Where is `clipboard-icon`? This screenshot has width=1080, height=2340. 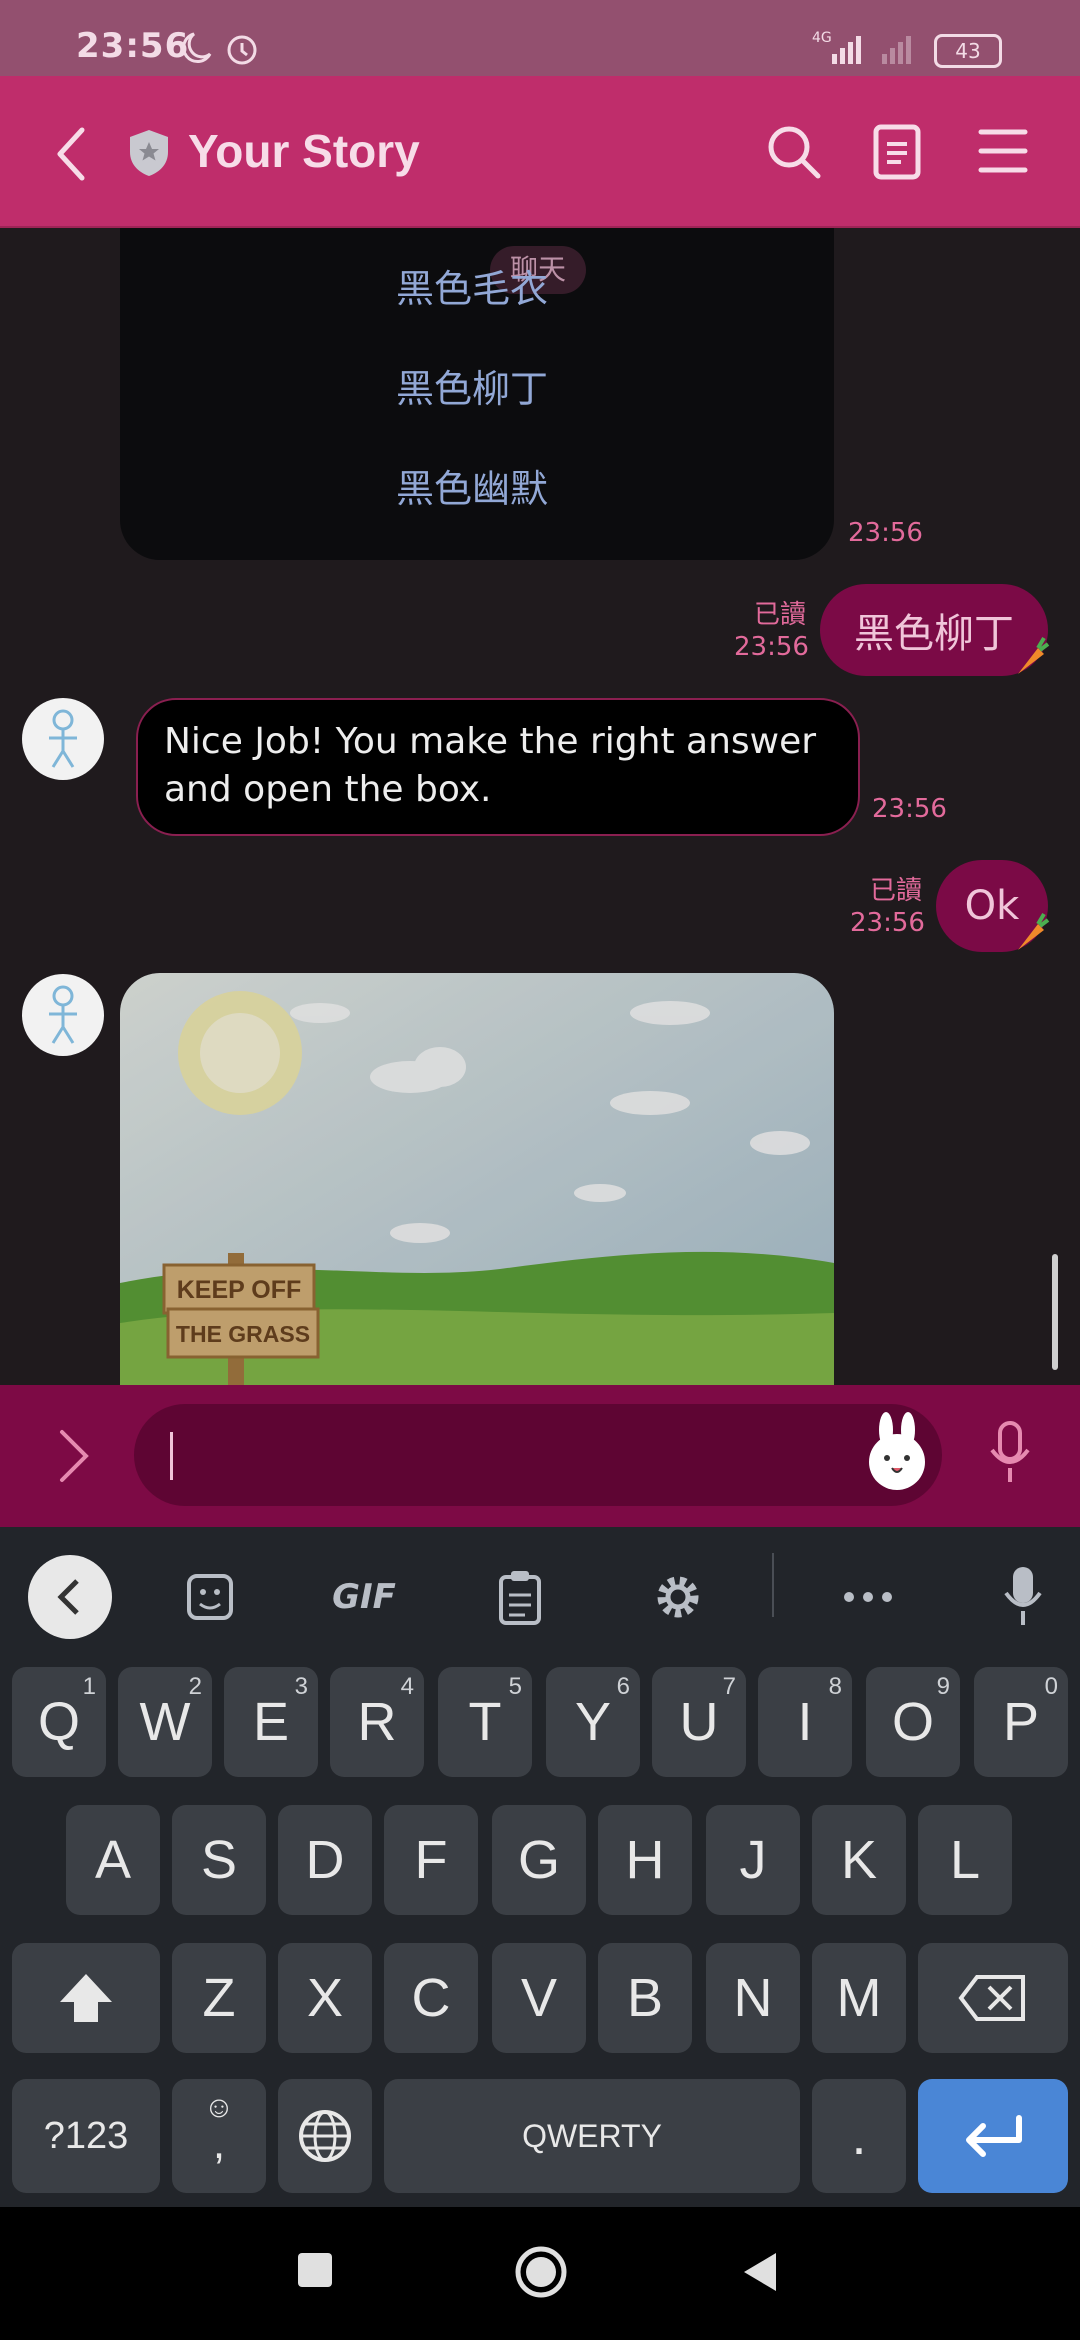 clipboard-icon is located at coordinates (520, 1598).